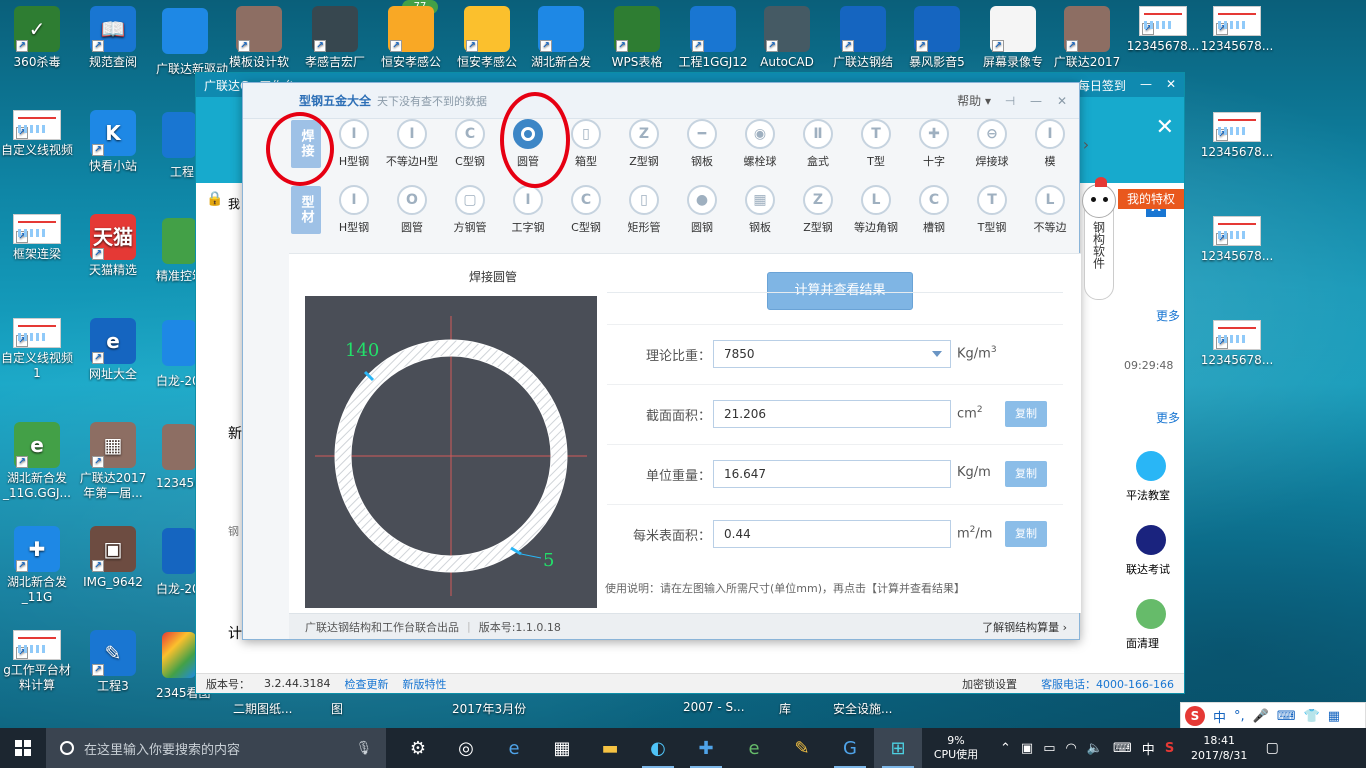 The width and height of the screenshot is (1366, 768). Describe the element at coordinates (179, 343) in the screenshot. I see `bailong-2016-icon` at that location.